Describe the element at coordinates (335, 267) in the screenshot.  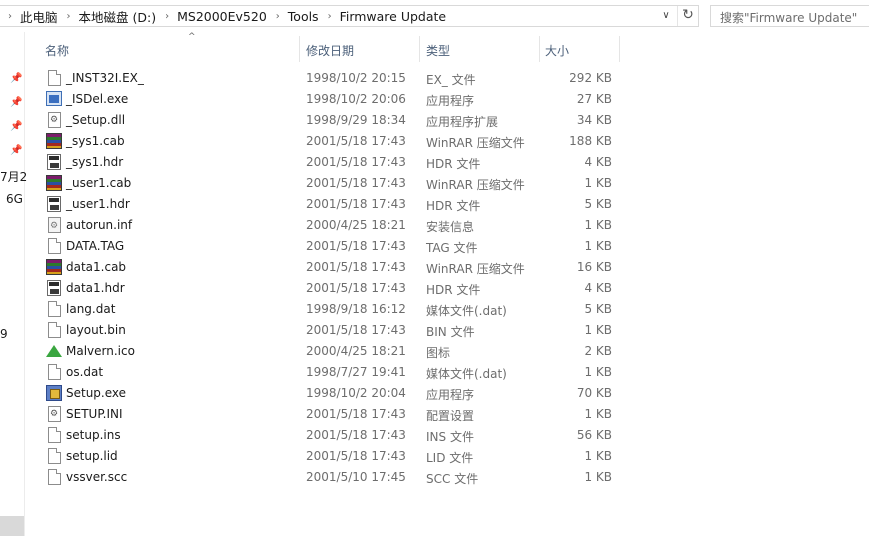
I see `file-row: data1.cab 2001/5/18 17:43 WinRAR 压缩文件 16 KB` at that location.